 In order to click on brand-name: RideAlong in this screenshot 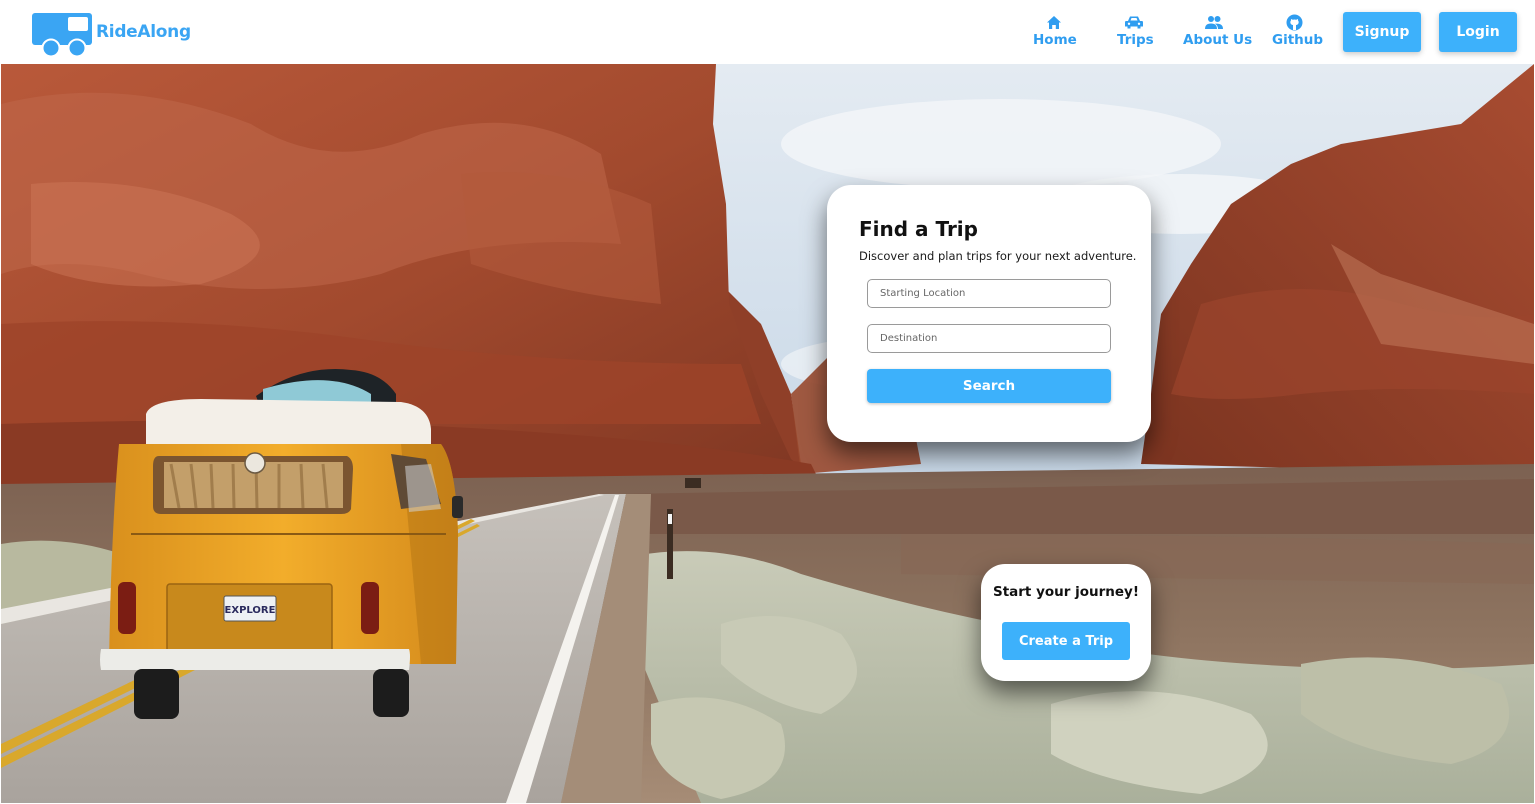, I will do `click(143, 32)`.